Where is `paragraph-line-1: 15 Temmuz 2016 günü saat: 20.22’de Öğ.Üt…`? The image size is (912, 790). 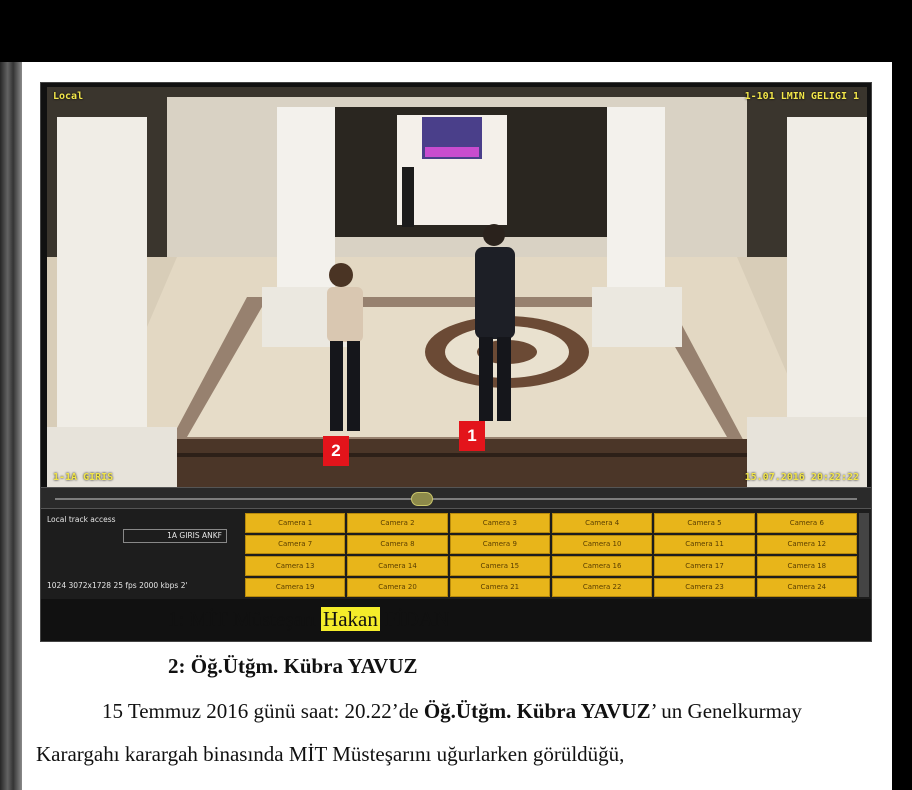 paragraph-line-1: 15 Temmuz 2016 günü saat: 20.22’de Öğ.Üt… is located at coordinates (452, 711).